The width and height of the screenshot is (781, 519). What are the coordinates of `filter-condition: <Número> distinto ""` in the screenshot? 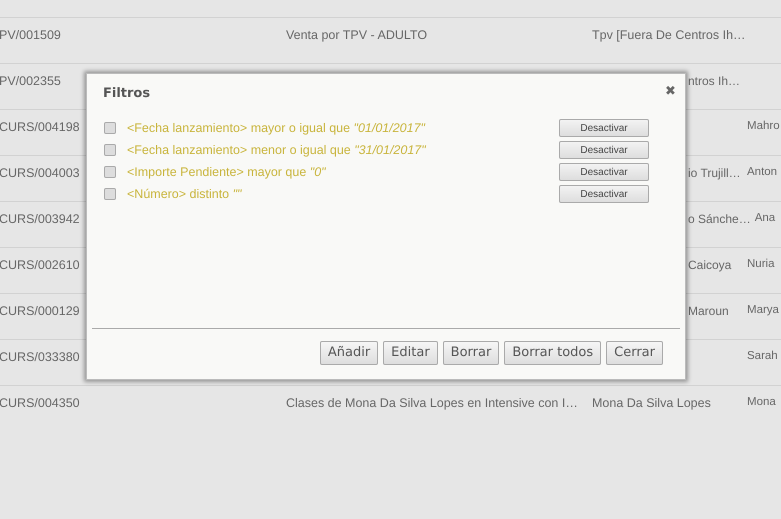 It's located at (185, 194).